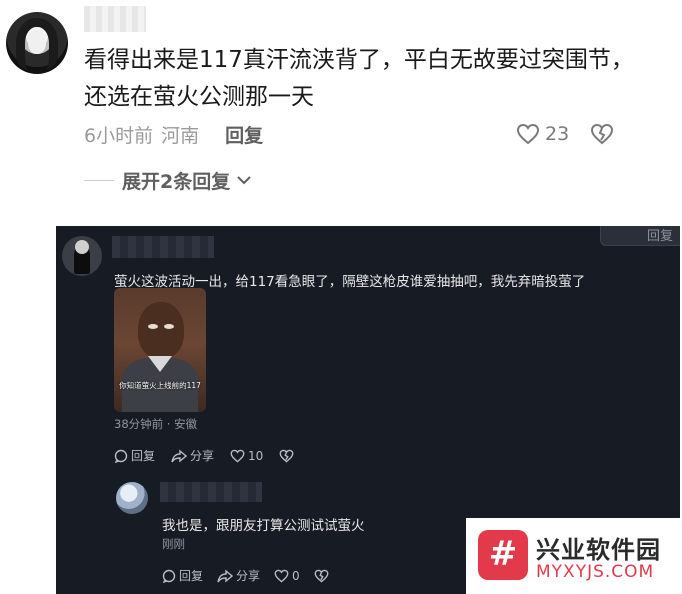 The height and width of the screenshot is (594, 682). I want to click on top-chip: 回复, so click(640, 236).